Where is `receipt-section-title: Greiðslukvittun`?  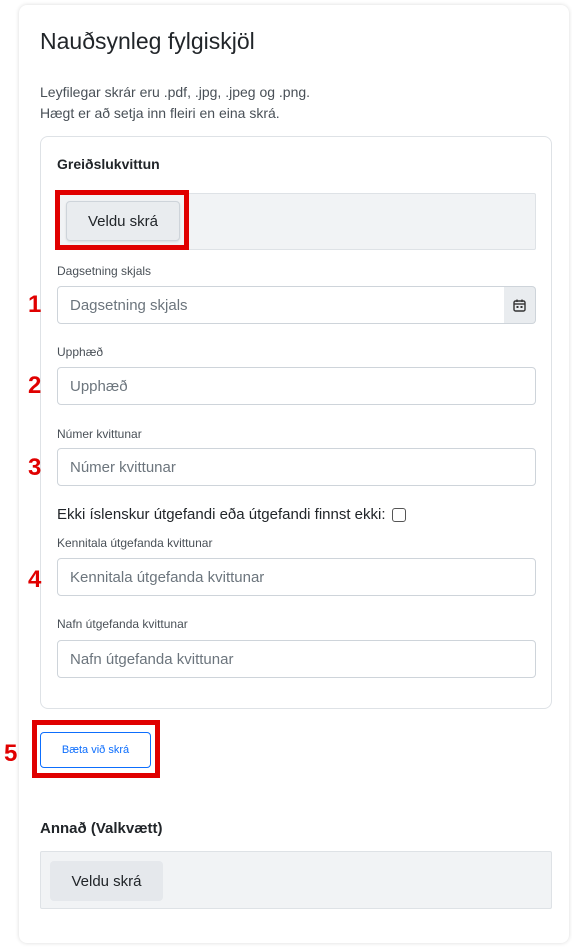 receipt-section-title: Greiðslukvittun is located at coordinates (108, 164).